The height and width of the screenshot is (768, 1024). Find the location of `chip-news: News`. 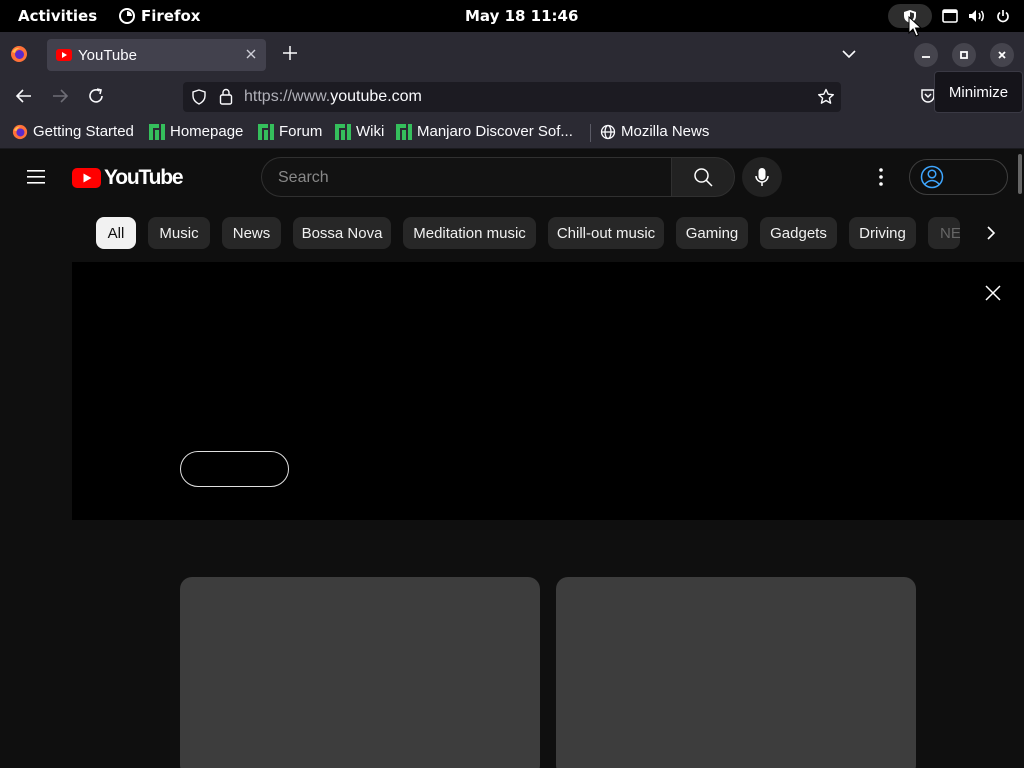

chip-news: News is located at coordinates (251, 233).